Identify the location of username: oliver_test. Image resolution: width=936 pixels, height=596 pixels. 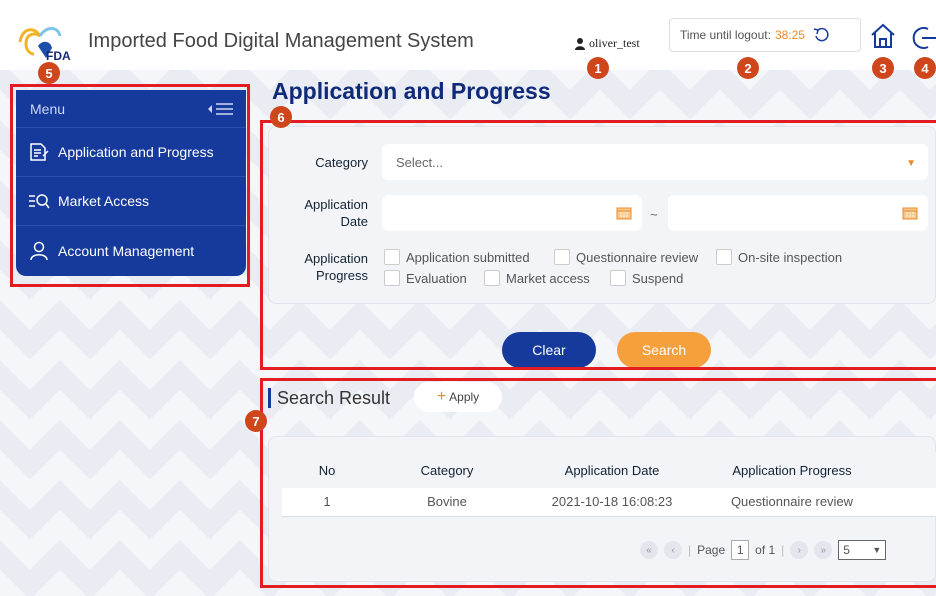
(614, 43).